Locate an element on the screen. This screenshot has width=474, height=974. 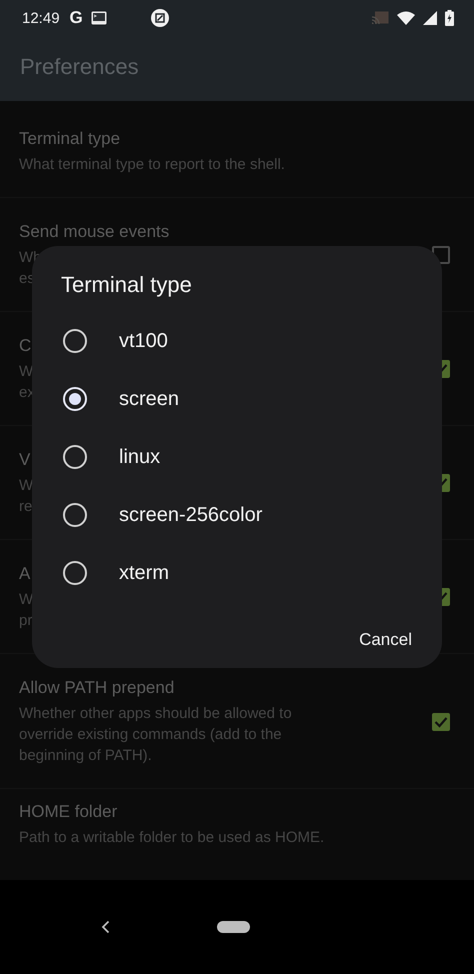
preference-summary: W re is located at coordinates (26, 496).